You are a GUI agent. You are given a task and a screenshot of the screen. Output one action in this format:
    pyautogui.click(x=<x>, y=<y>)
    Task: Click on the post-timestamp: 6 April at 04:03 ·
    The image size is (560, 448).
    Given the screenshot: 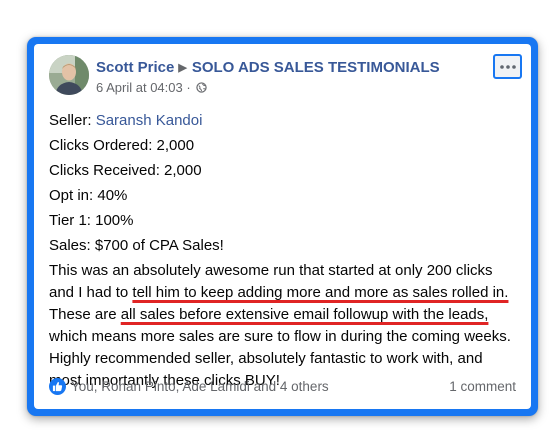 What is the action you would take?
    pyautogui.click(x=143, y=87)
    